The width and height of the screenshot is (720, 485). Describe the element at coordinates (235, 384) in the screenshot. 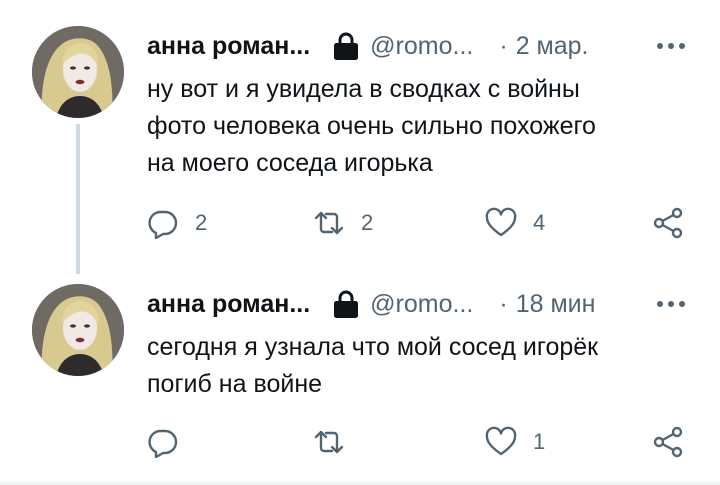

I see `tweet-text-line: погиб на войне` at that location.